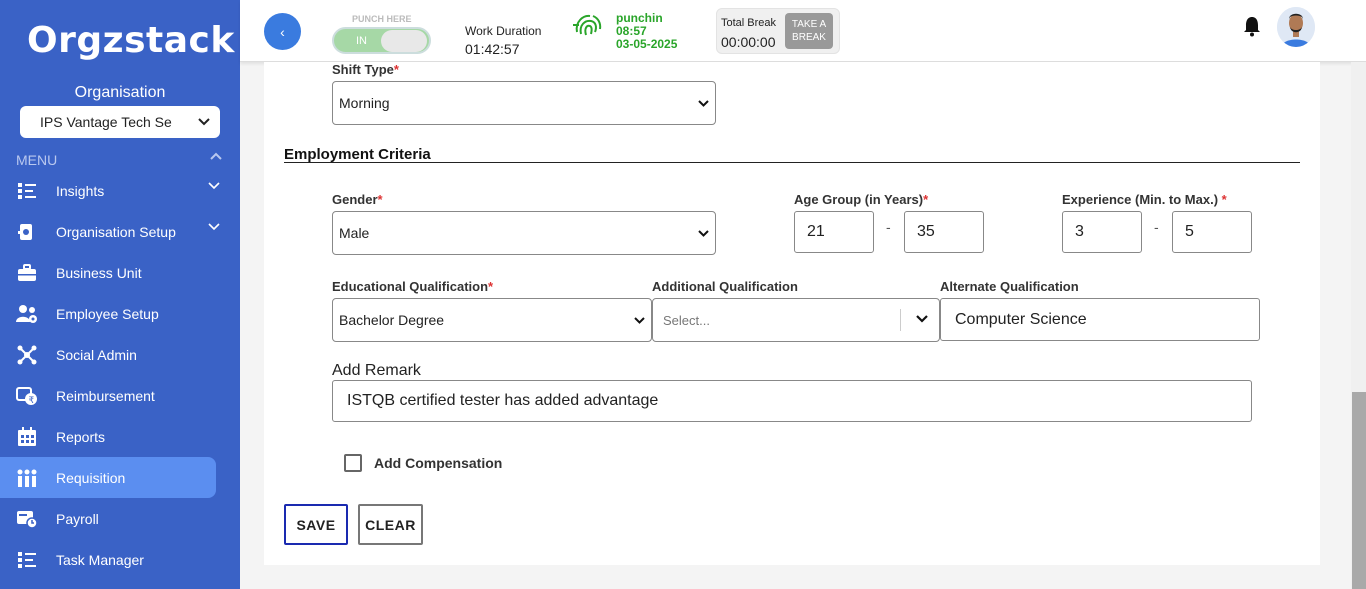  What do you see at coordinates (316, 524) in the screenshot?
I see `save-button: SAVE` at bounding box center [316, 524].